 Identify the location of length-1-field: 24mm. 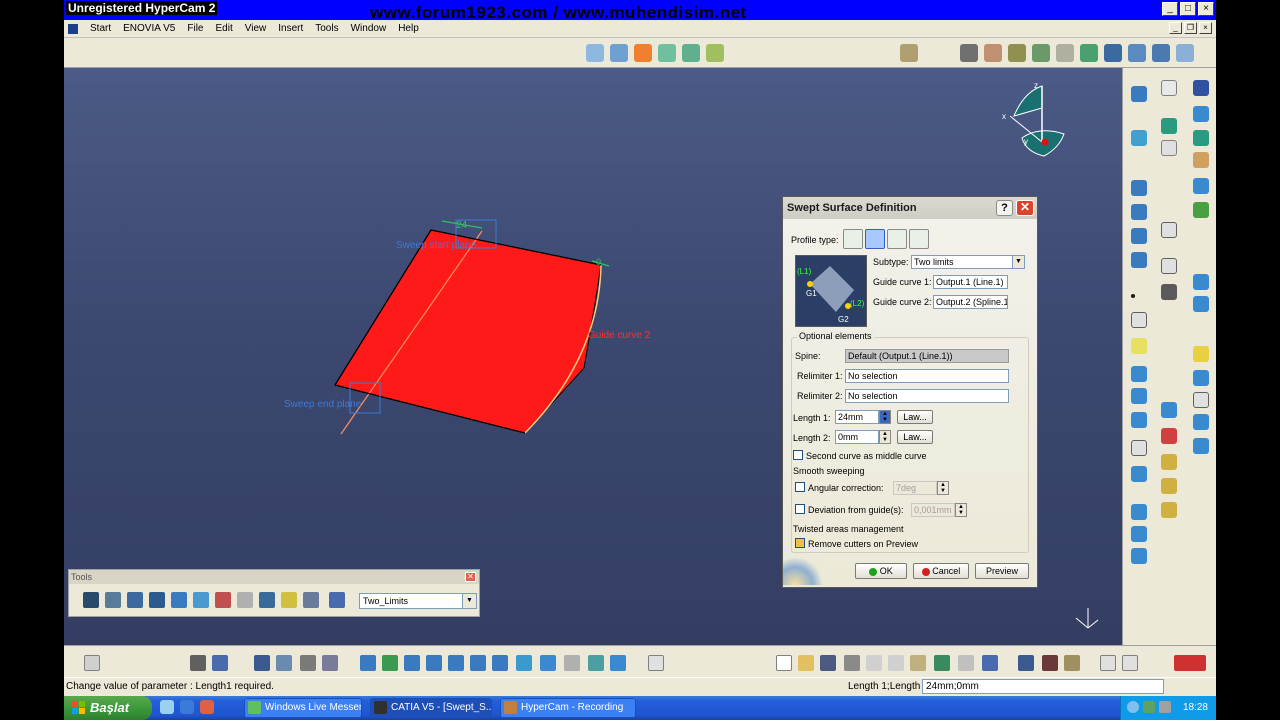
(857, 417).